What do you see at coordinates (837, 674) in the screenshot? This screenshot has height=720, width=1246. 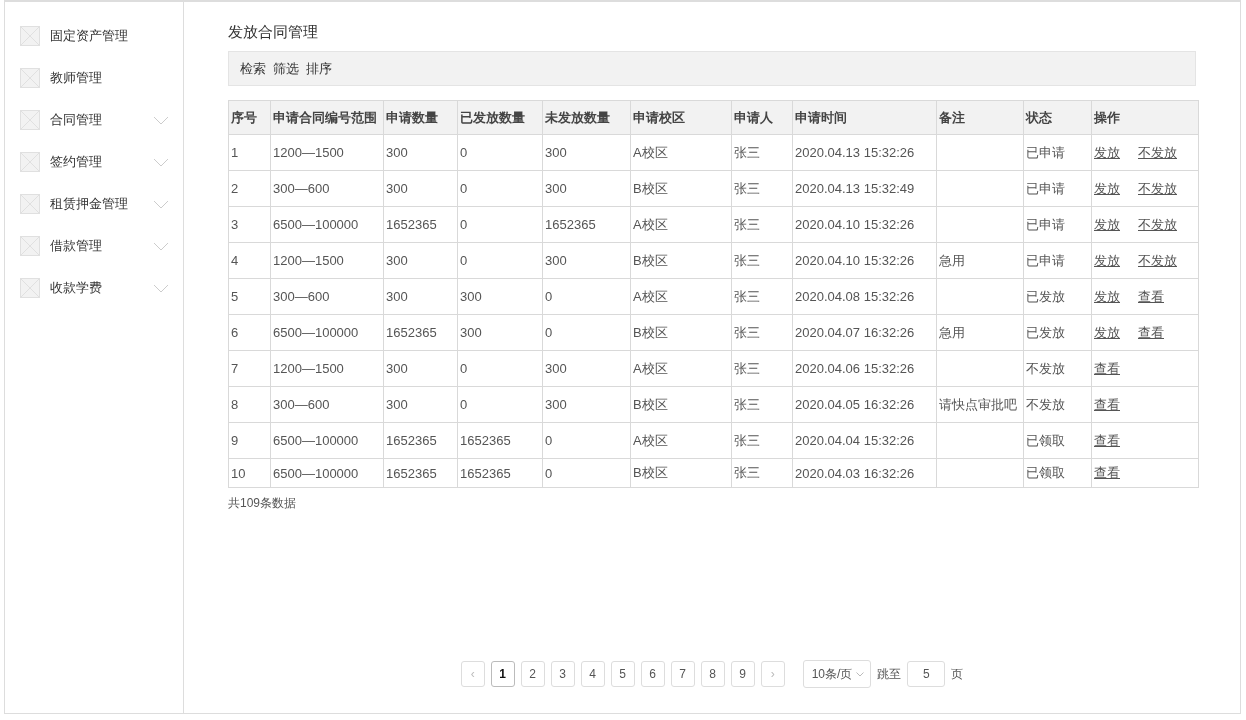 I see `page-size-select: 10条/页` at bounding box center [837, 674].